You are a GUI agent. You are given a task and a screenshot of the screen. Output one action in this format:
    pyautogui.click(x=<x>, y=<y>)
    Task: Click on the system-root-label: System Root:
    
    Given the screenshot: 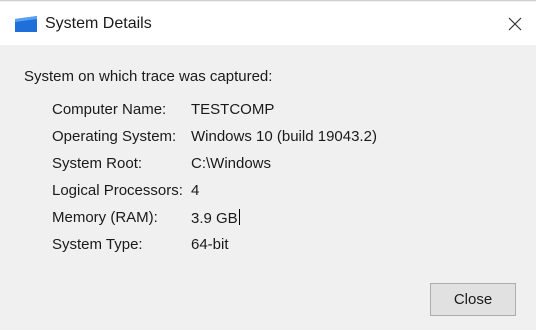 What is the action you would take?
    pyautogui.click(x=97, y=163)
    